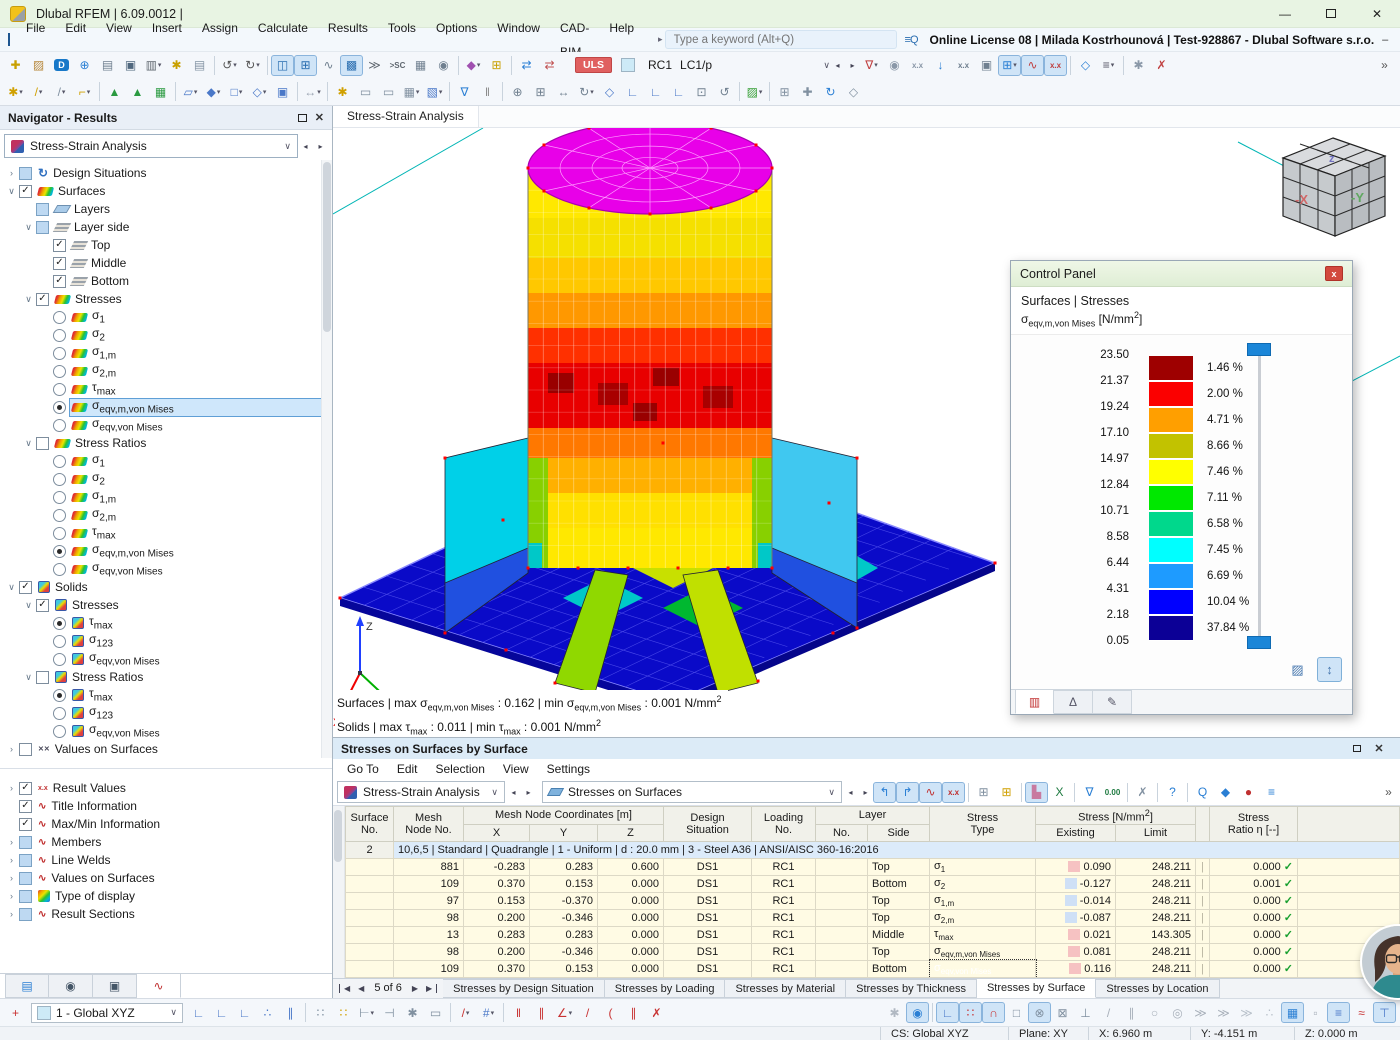 The height and width of the screenshot is (1040, 1400). Describe the element at coordinates (1338, 1012) in the screenshot. I see `layers-toggle: ≡` at that location.